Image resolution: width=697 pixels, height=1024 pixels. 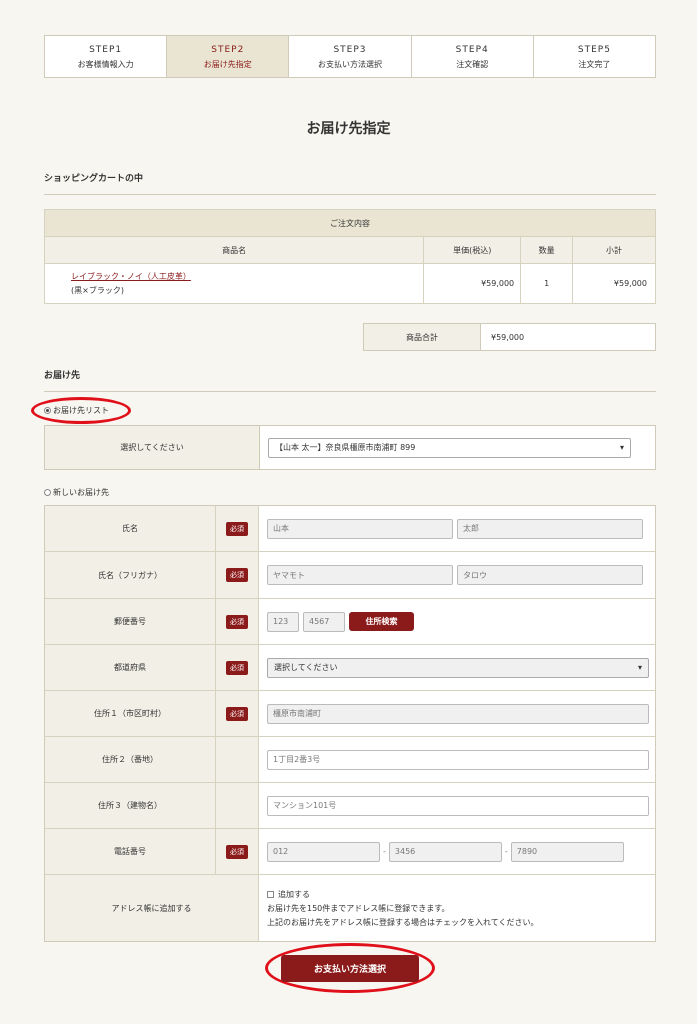 I want to click on step-label: お客様情報入力, so click(x=105, y=64).